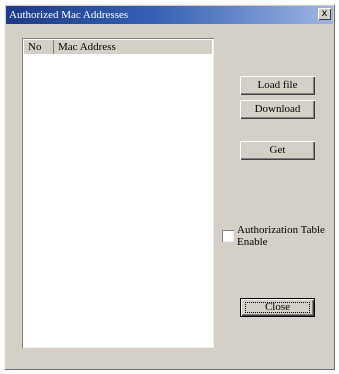 This screenshot has width=339, height=374. What do you see at coordinates (277, 150) in the screenshot?
I see `get-button: Get` at bounding box center [277, 150].